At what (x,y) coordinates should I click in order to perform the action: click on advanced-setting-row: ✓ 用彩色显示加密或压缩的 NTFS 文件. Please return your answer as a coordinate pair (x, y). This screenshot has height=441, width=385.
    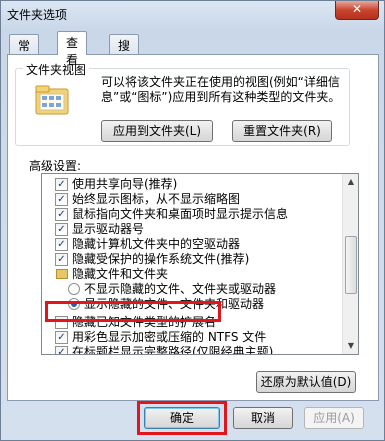
    Looking at the image, I should click on (192, 337).